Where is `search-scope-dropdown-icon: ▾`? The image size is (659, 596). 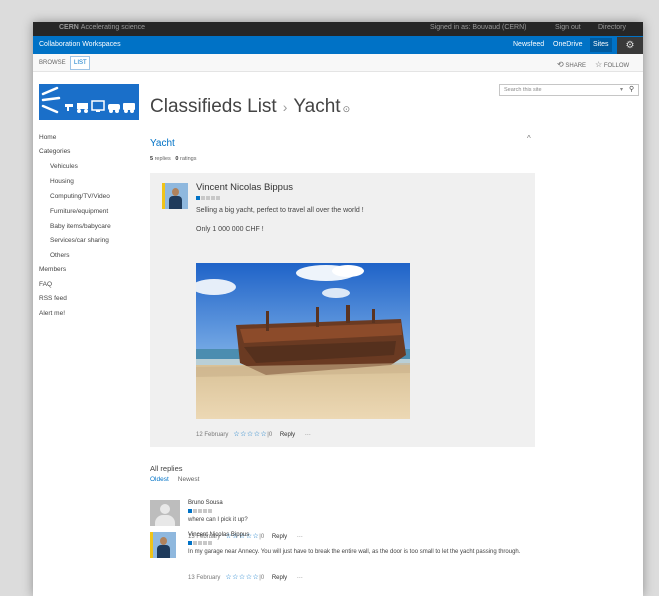
search-scope-dropdown-icon: ▾ is located at coordinates (621, 89).